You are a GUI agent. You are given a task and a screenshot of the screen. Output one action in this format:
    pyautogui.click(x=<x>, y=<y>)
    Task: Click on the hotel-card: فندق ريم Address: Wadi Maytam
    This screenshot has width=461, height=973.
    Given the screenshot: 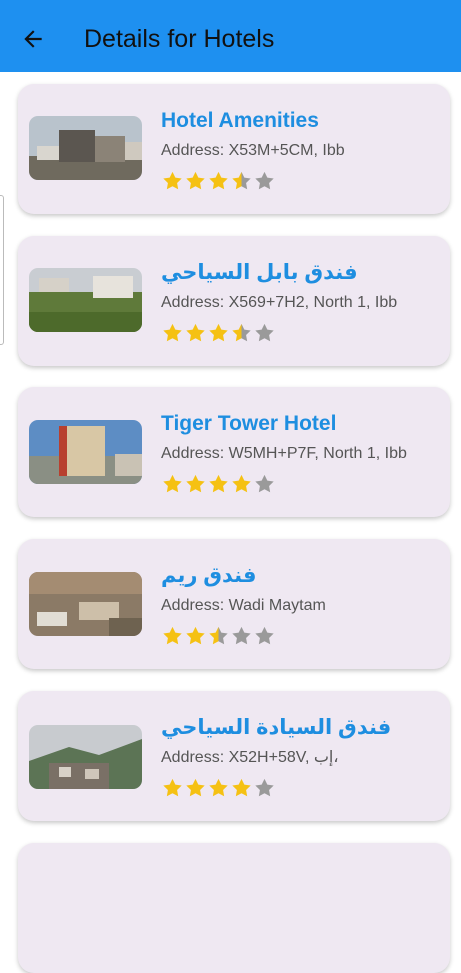 What is the action you would take?
    pyautogui.click(x=234, y=604)
    